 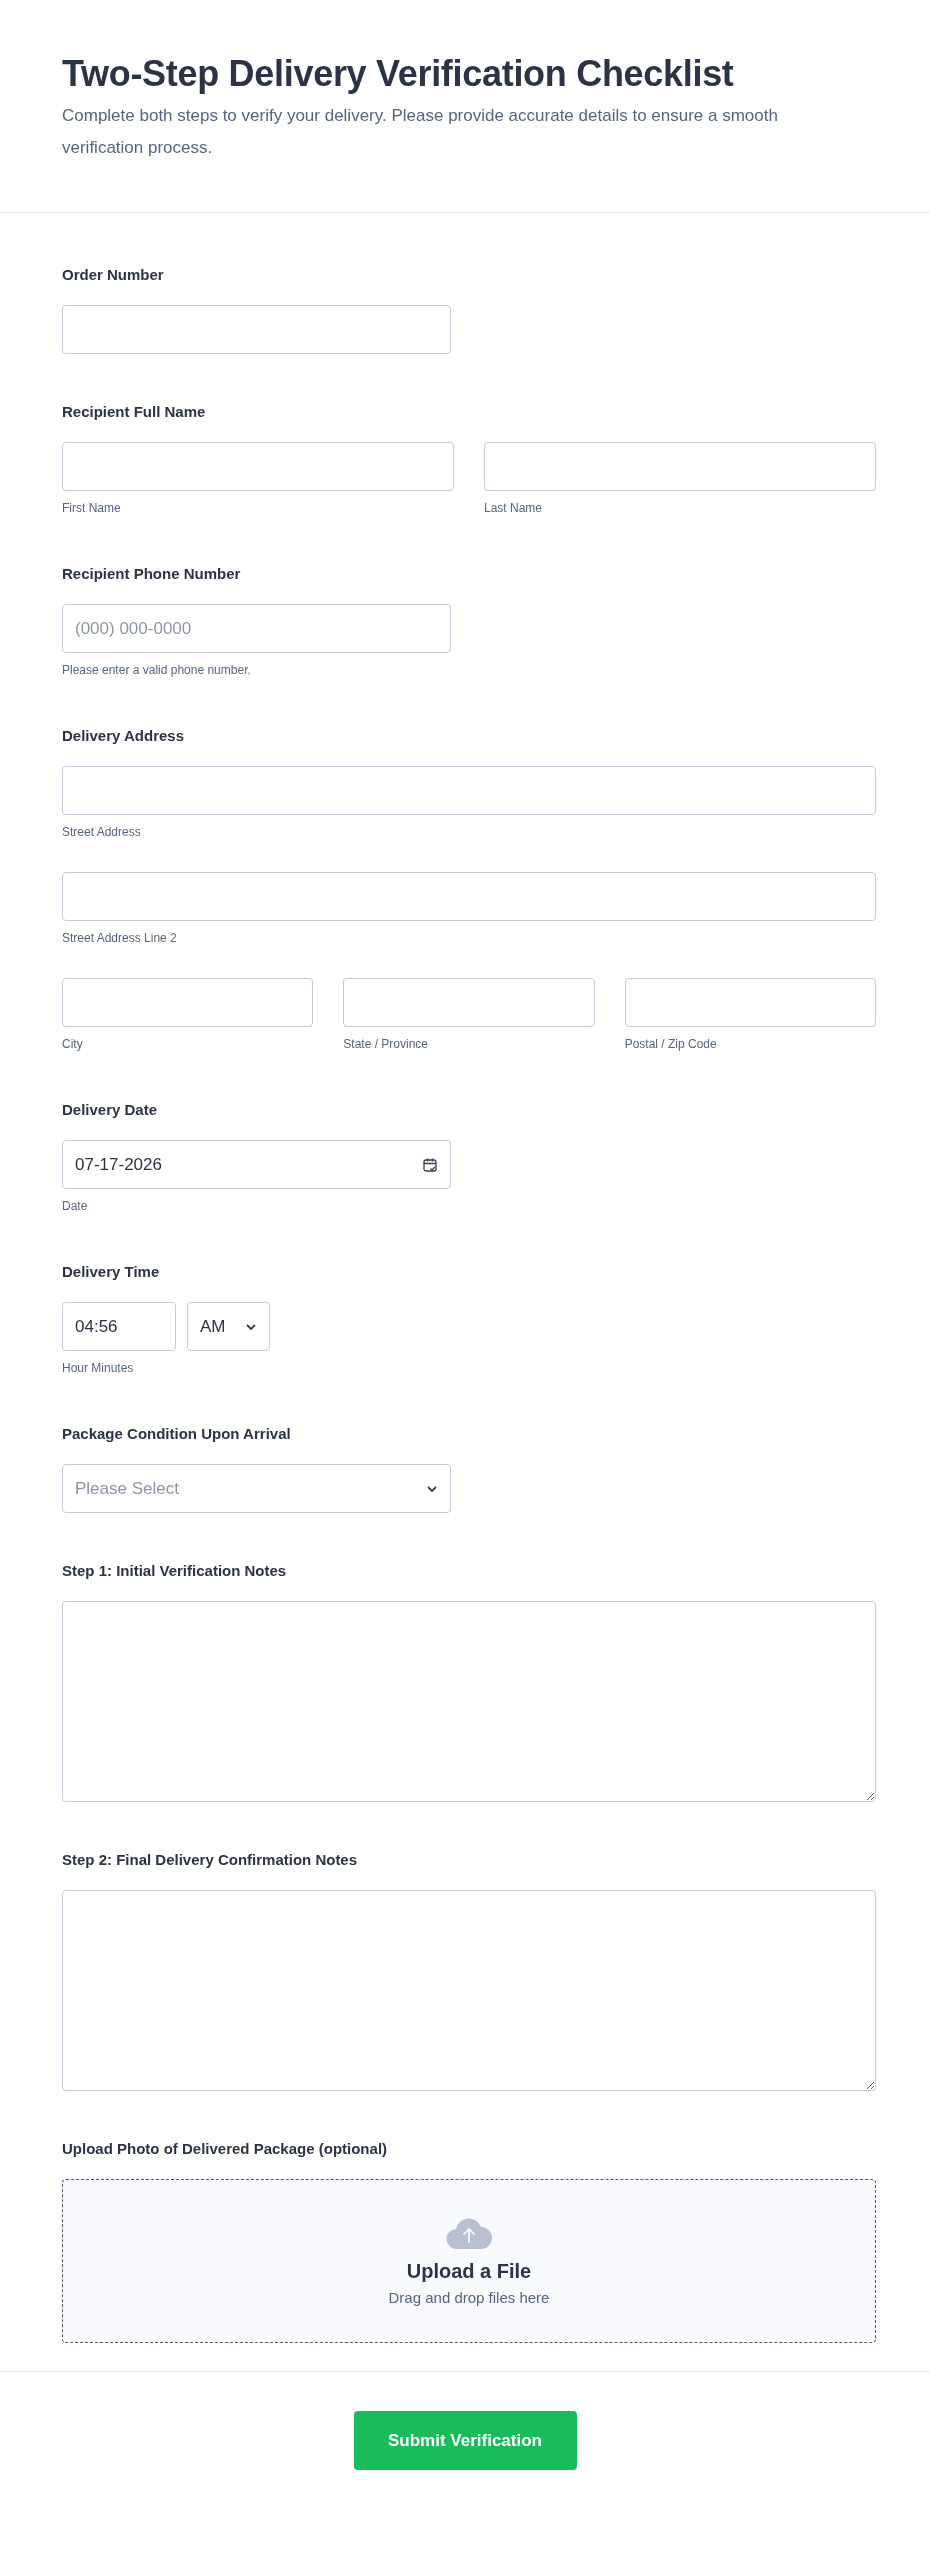 What do you see at coordinates (398, 74) in the screenshot?
I see `form-title: Two-Step Delivery Verification Checklist` at bounding box center [398, 74].